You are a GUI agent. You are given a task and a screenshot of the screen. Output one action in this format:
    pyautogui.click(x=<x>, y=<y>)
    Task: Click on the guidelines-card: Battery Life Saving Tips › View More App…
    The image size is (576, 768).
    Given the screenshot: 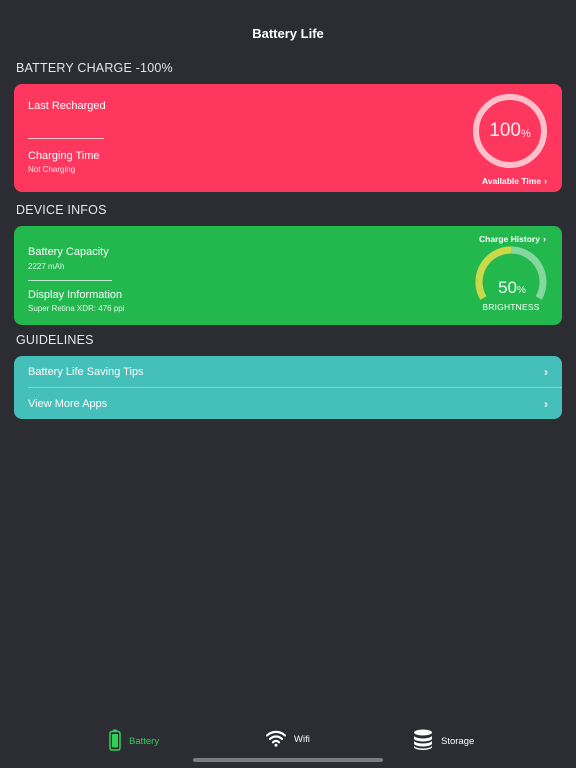 What is the action you would take?
    pyautogui.click(x=288, y=387)
    